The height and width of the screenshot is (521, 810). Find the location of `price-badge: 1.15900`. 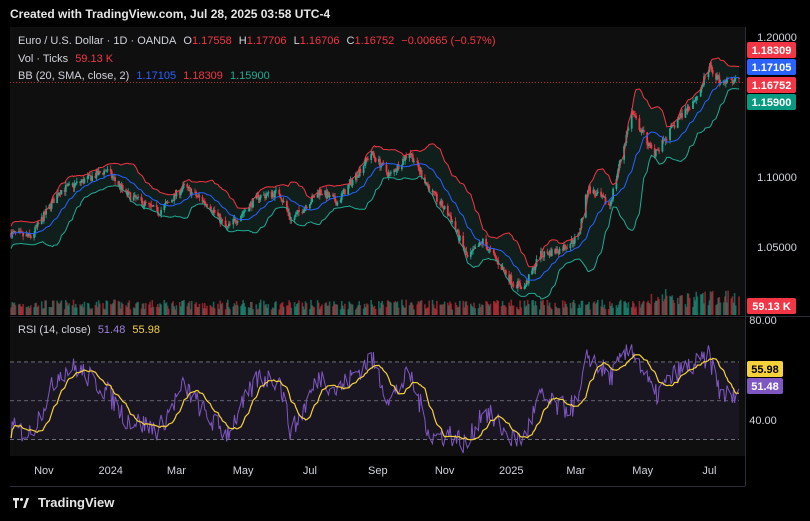

price-badge: 1.15900 is located at coordinates (771, 102).